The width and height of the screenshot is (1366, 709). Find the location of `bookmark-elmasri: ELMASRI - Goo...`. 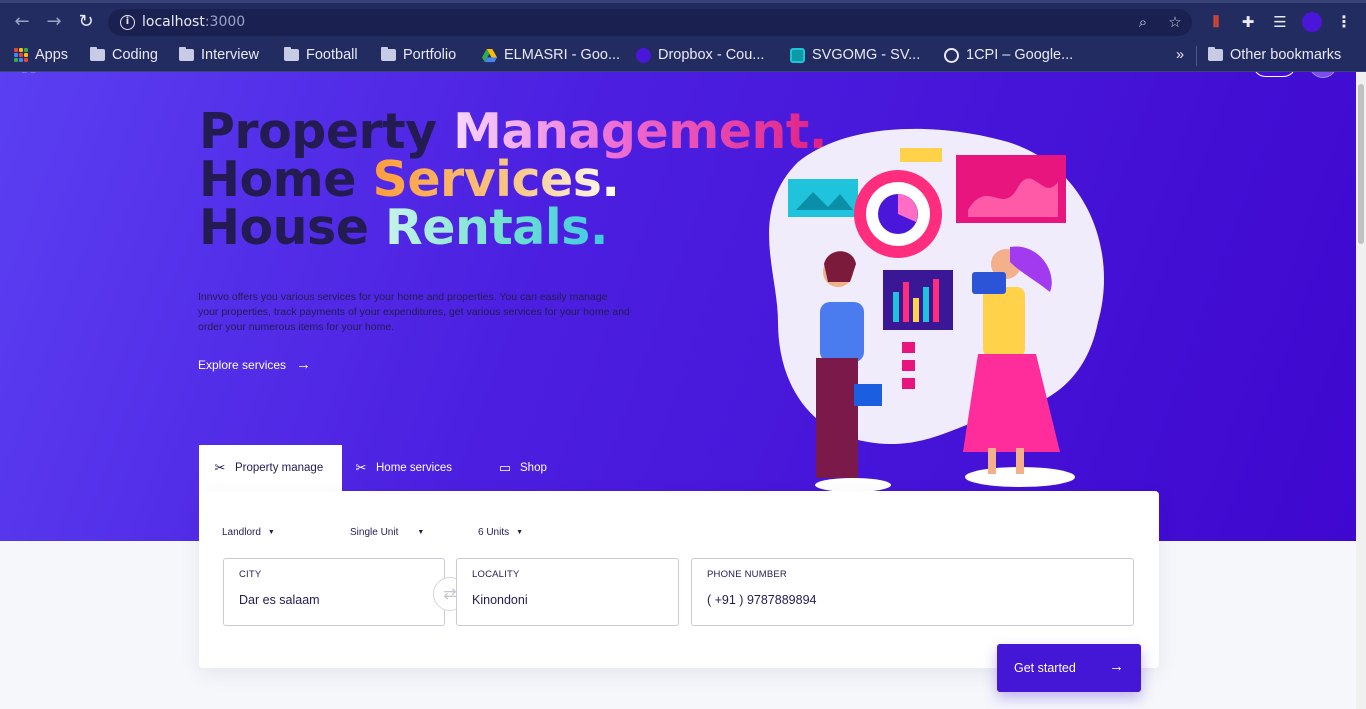

bookmark-elmasri: ELMASRI - Goo... is located at coordinates (551, 55).